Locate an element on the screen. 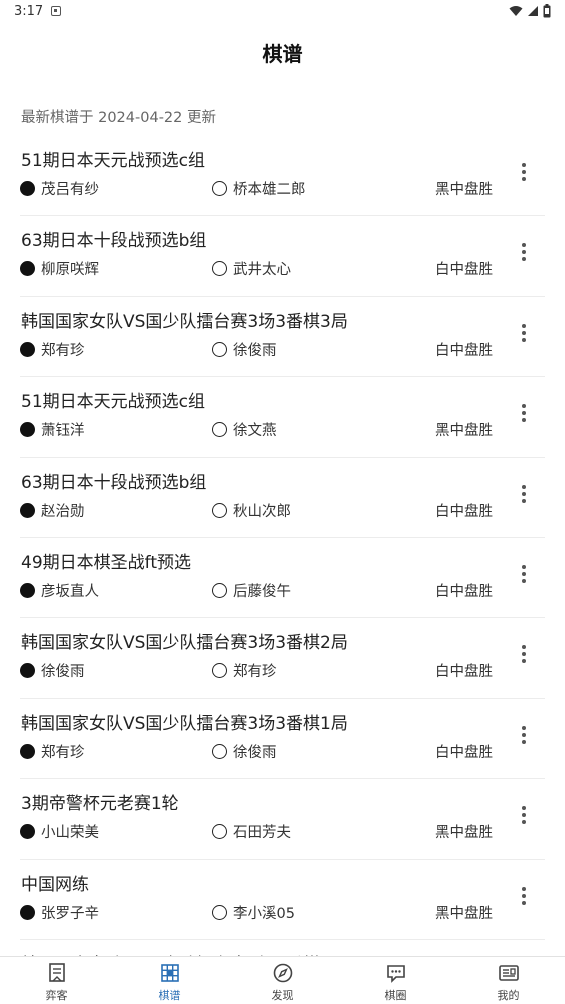 The height and width of the screenshot is (1004, 565). white-player-name: 秋山次郎 is located at coordinates (262, 511).